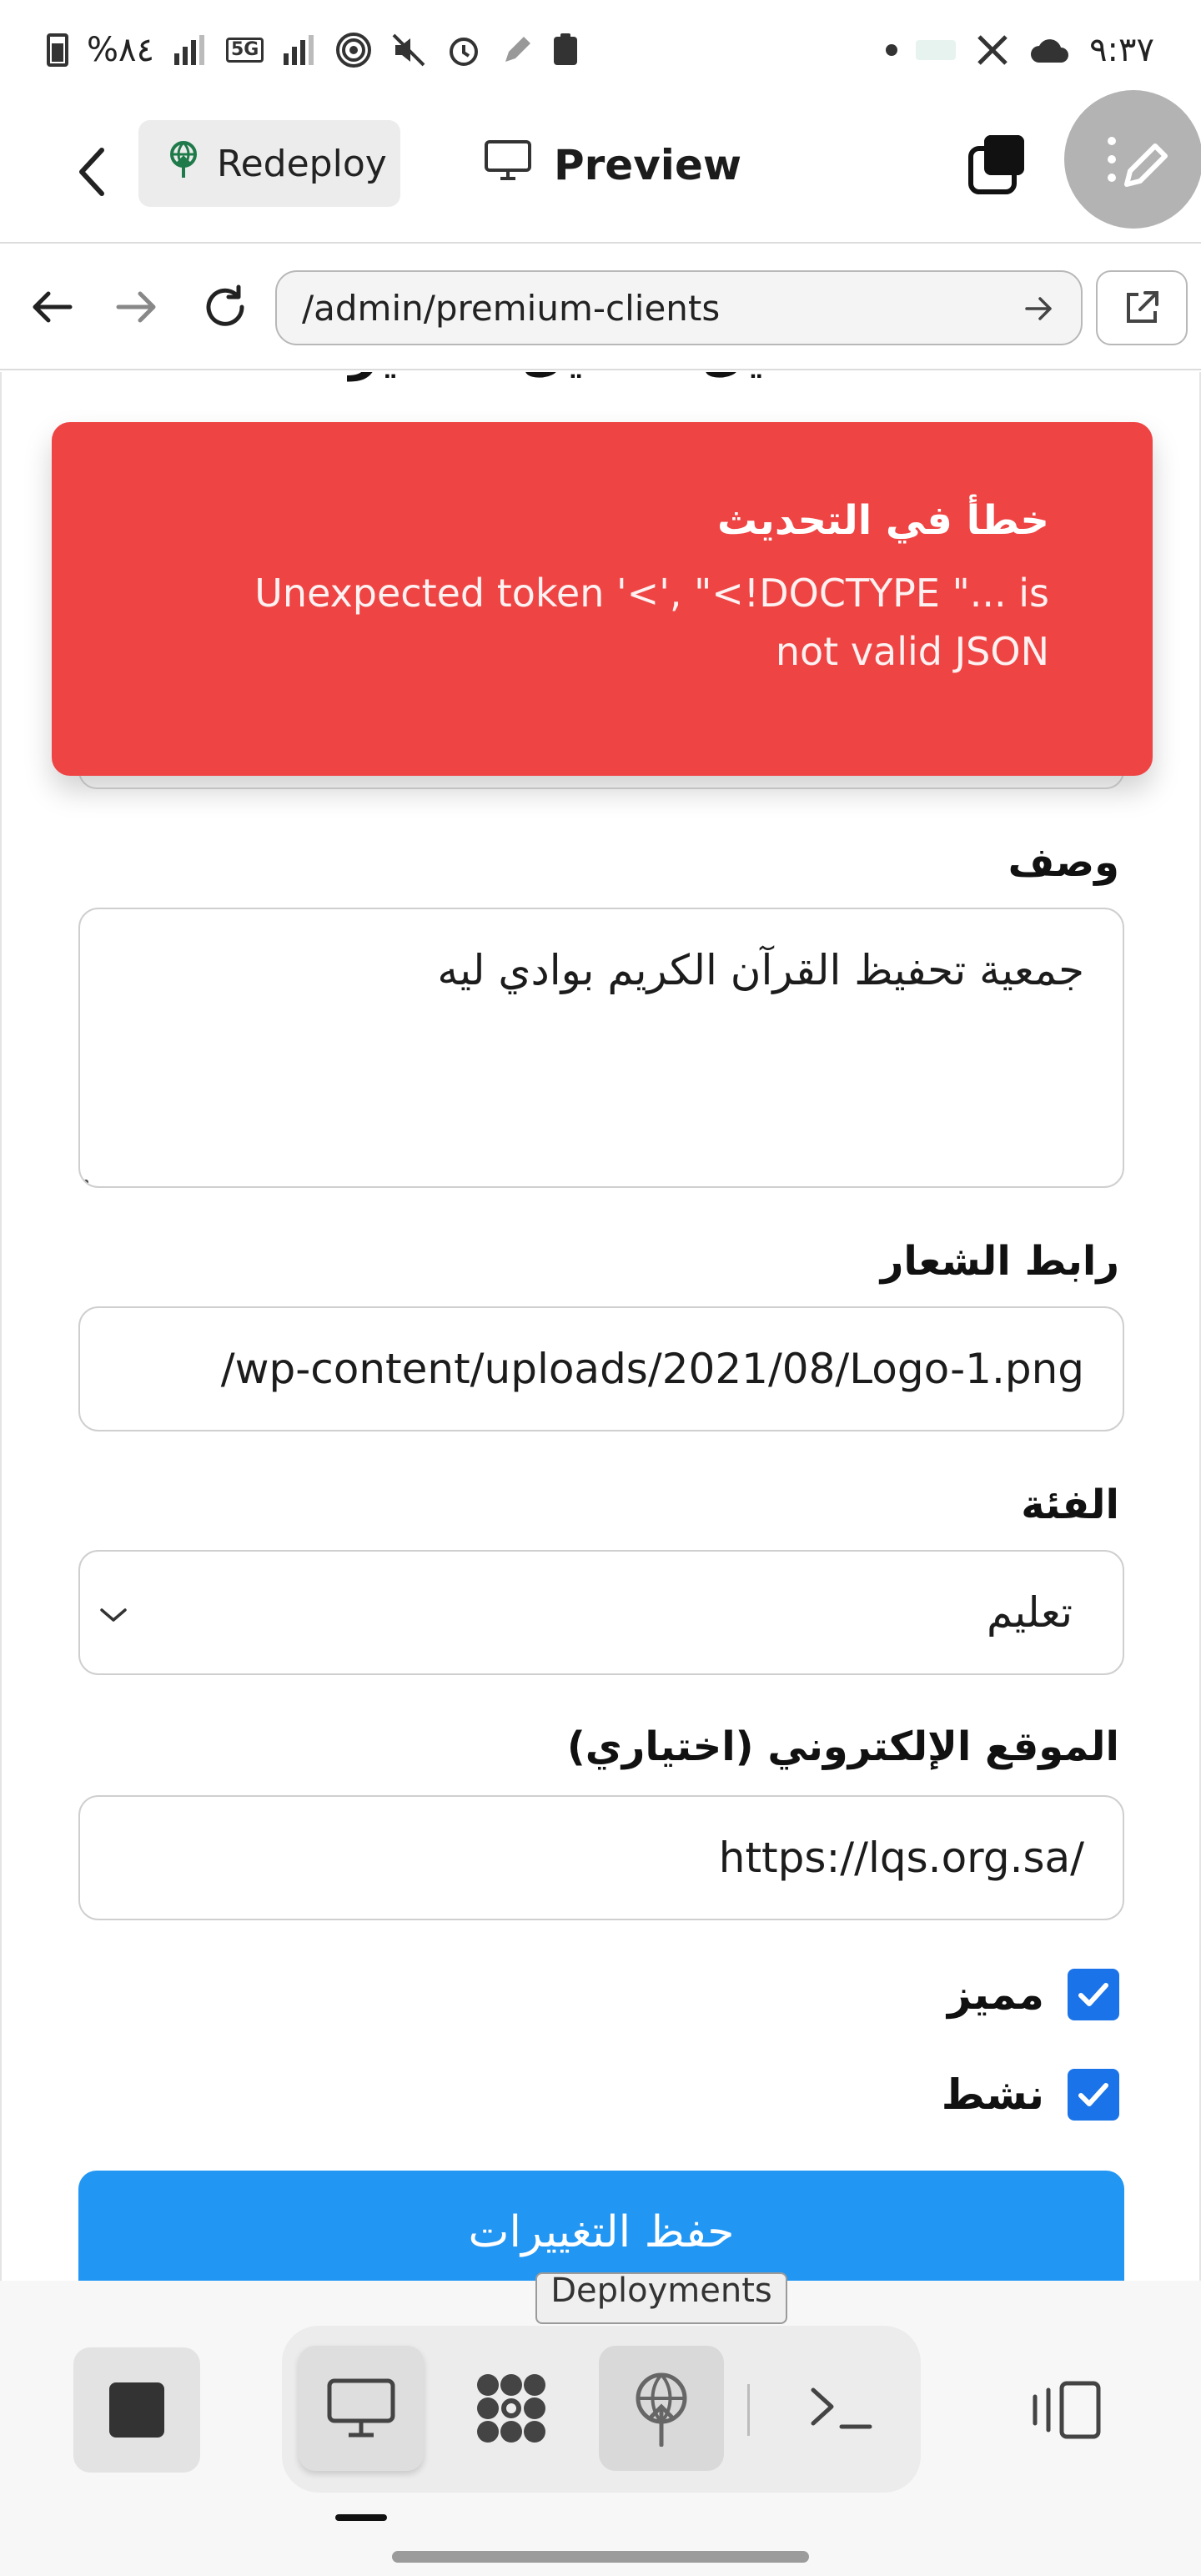 The width and height of the screenshot is (1201, 2576). I want to click on stack-icon, so click(998, 163).